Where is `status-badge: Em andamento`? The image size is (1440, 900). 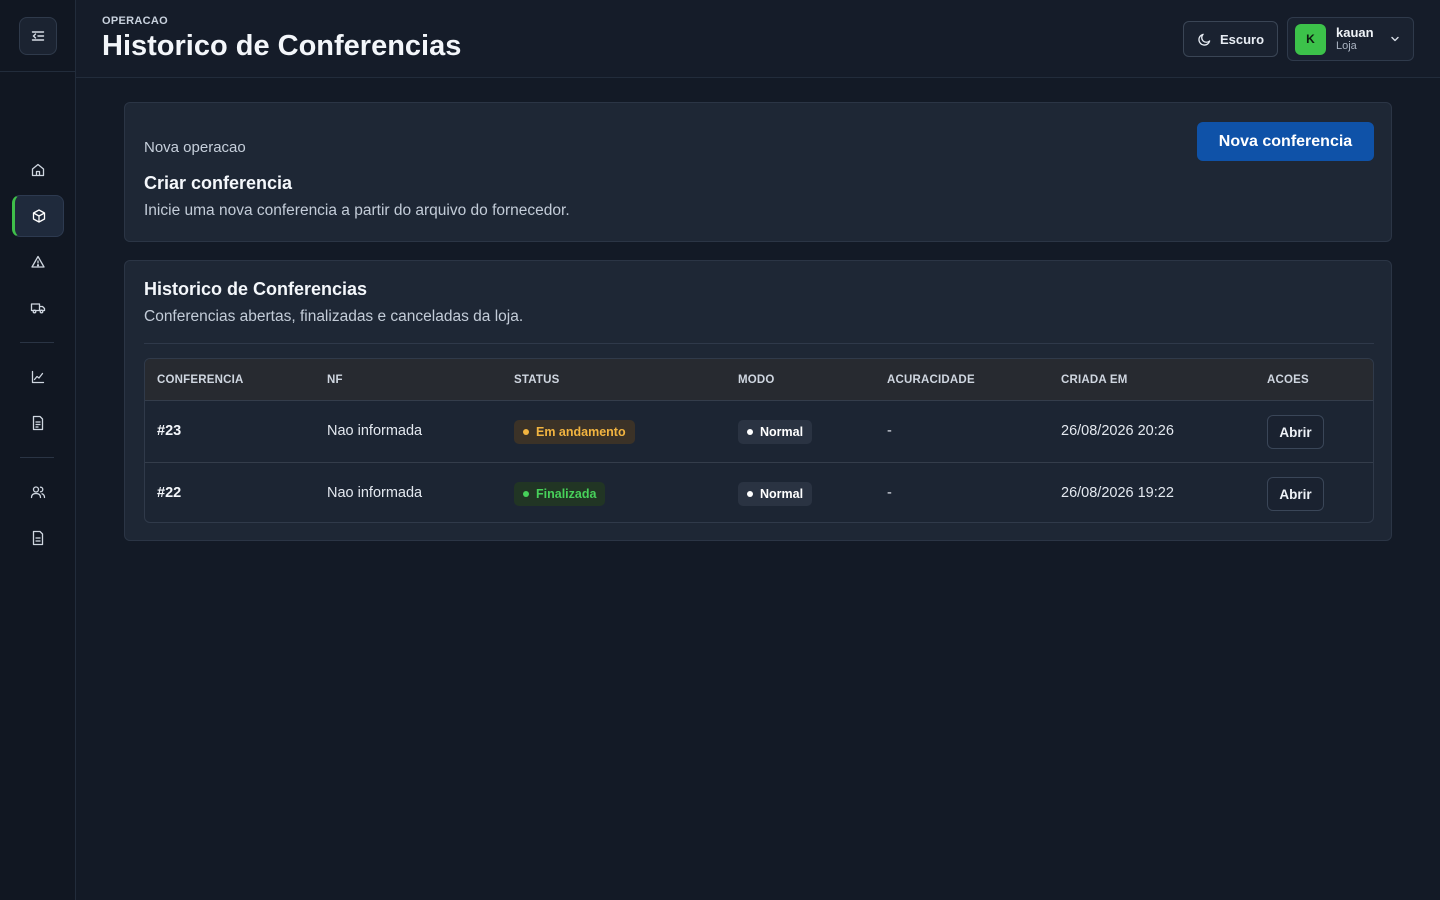 status-badge: Em andamento is located at coordinates (574, 432).